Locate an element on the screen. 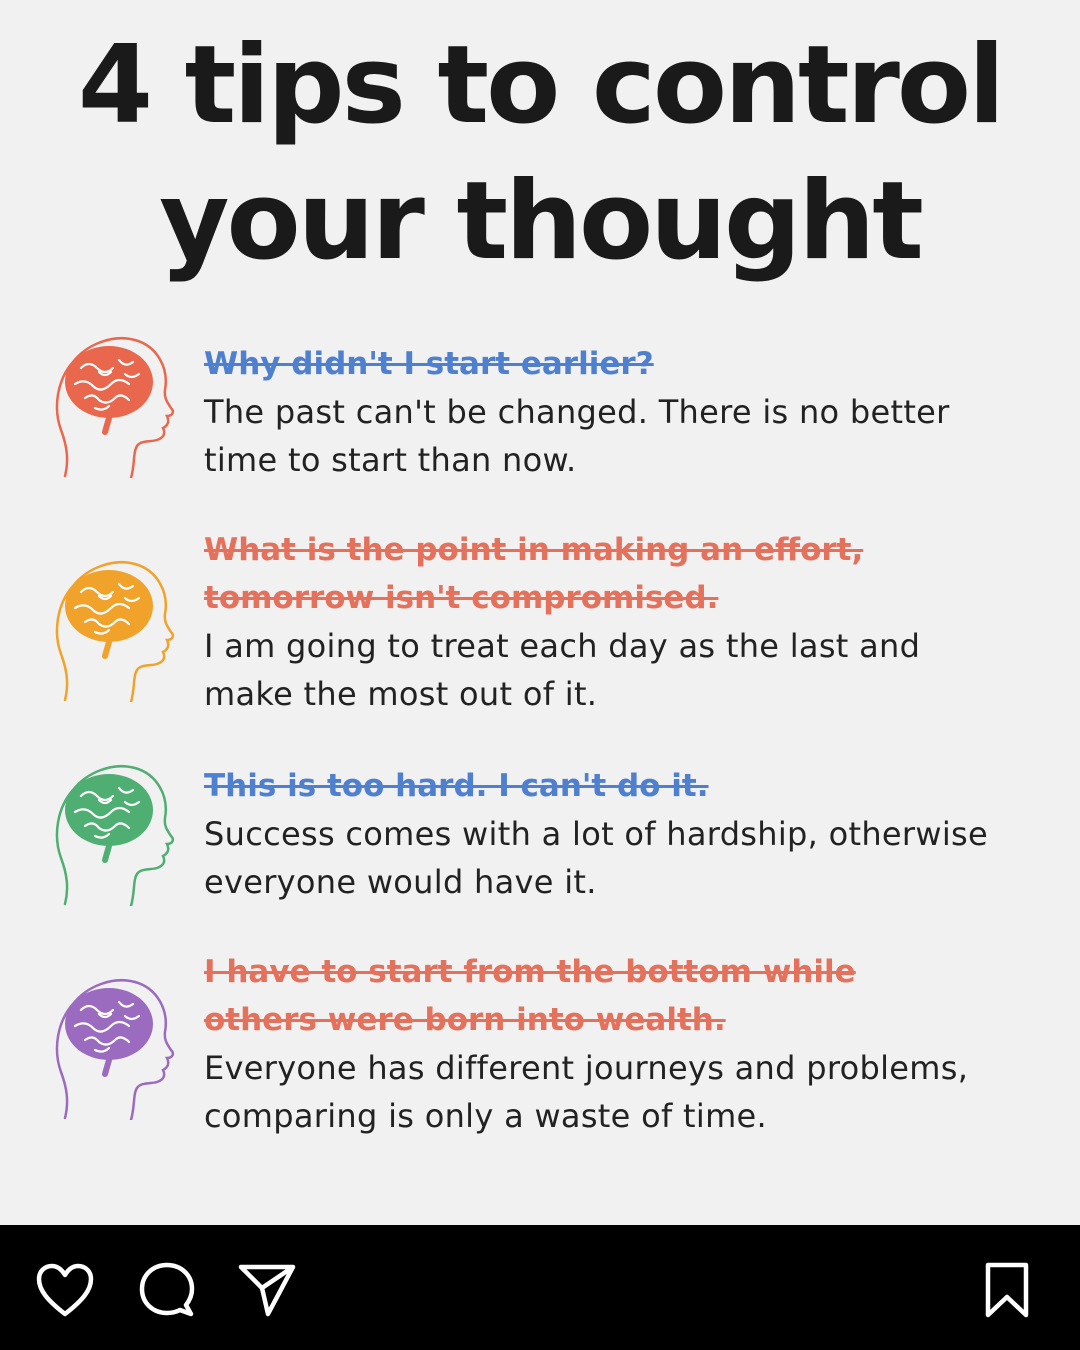 The height and width of the screenshot is (1350, 1080). action-bar is located at coordinates (540, 1287).